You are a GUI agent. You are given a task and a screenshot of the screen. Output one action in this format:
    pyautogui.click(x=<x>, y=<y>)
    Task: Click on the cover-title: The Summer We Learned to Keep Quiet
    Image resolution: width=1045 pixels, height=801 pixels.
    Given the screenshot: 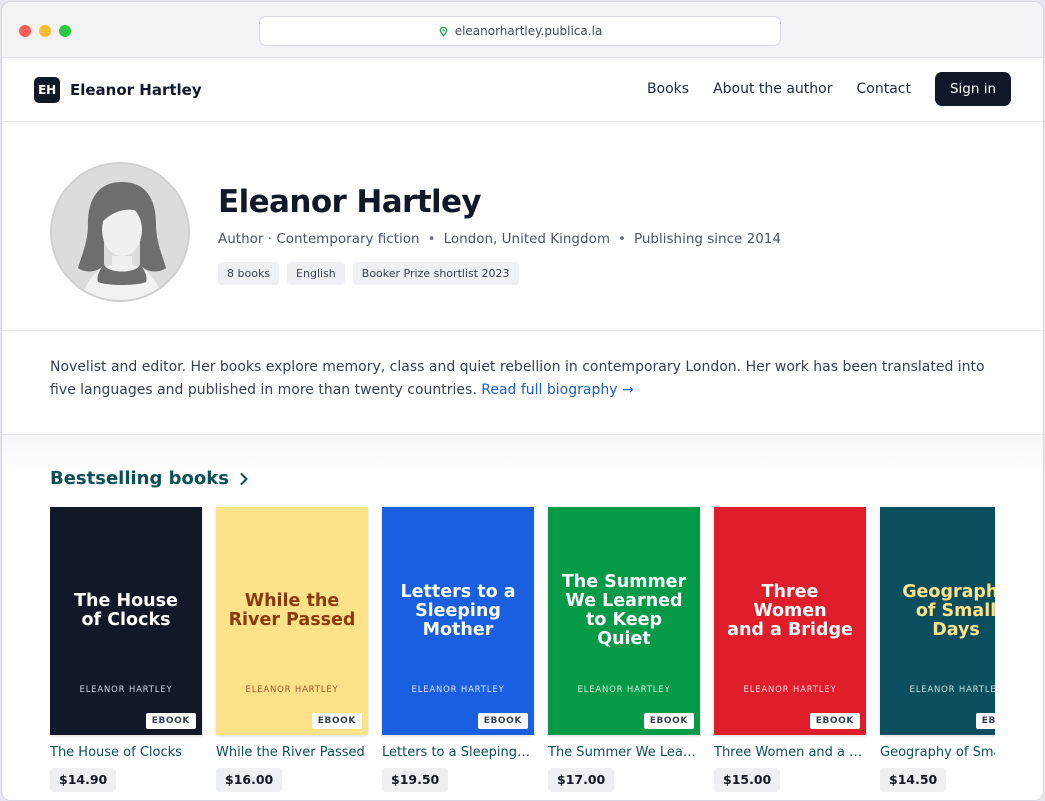 What is the action you would take?
    pyautogui.click(x=624, y=610)
    